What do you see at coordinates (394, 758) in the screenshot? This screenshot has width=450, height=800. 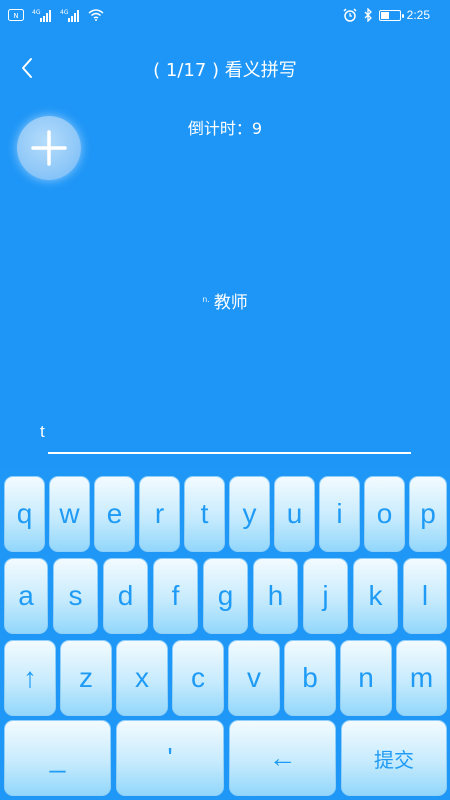 I see `submit-button: 提交` at bounding box center [394, 758].